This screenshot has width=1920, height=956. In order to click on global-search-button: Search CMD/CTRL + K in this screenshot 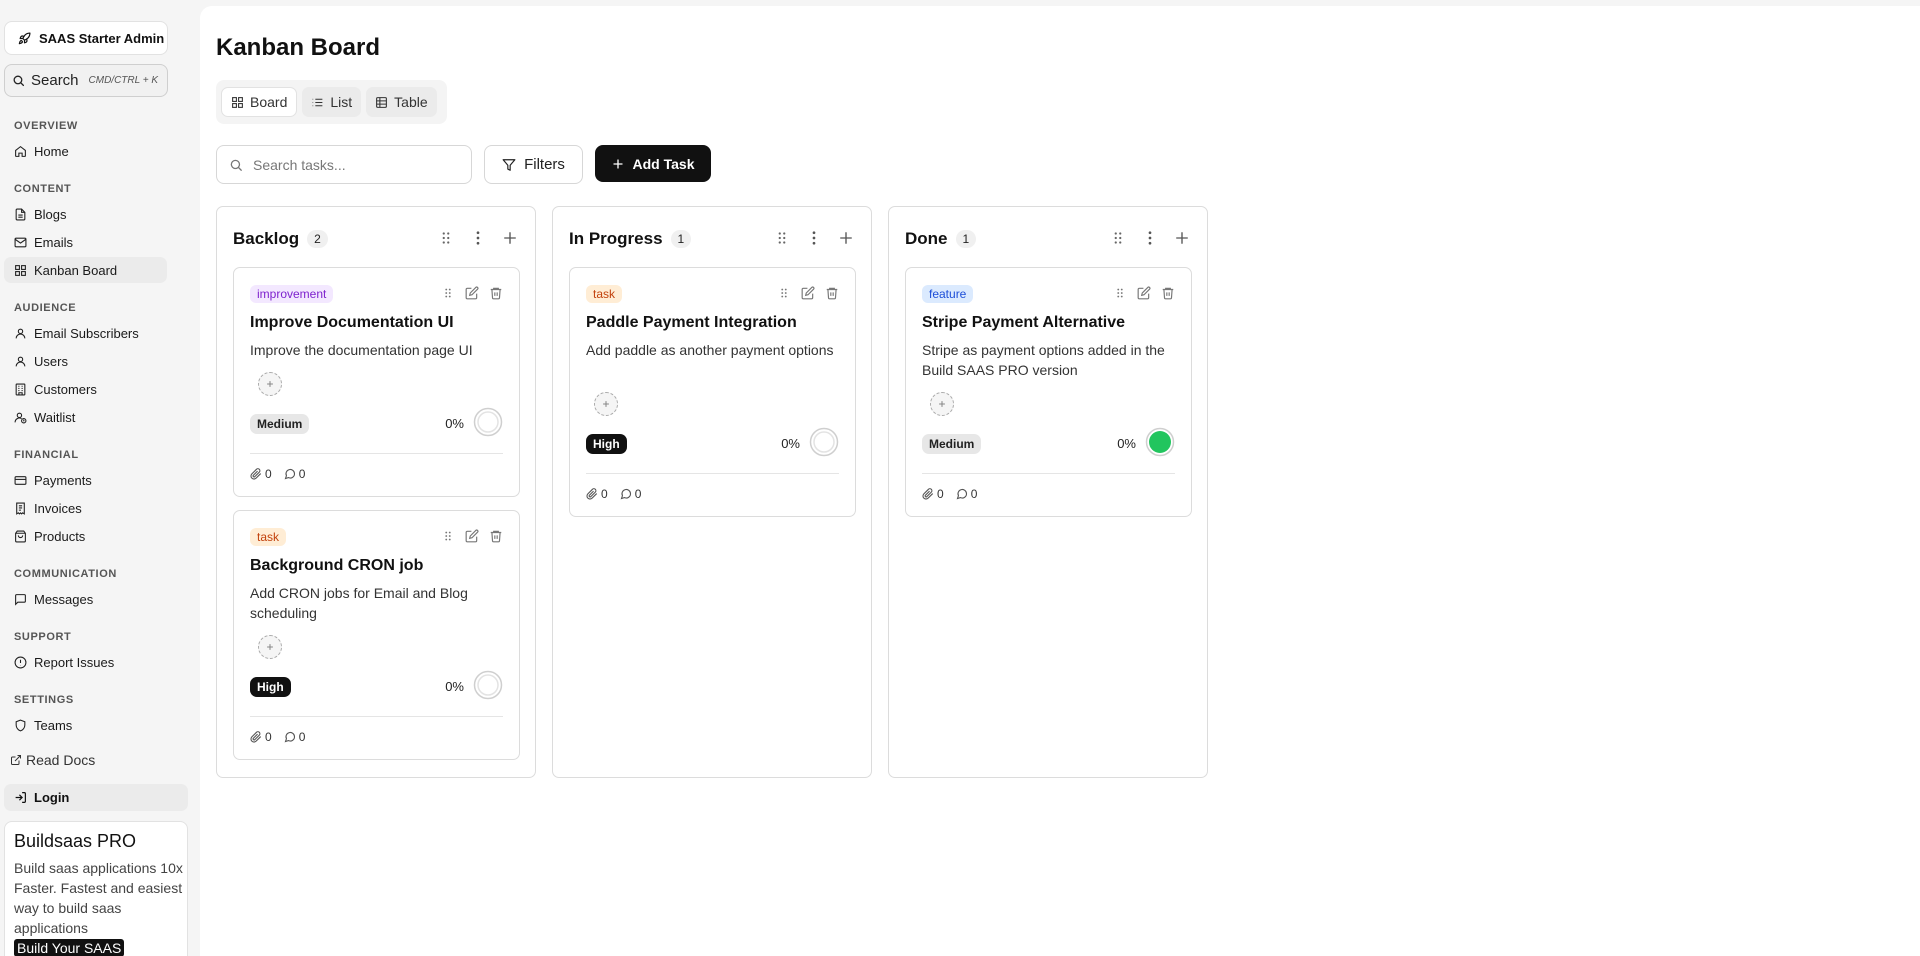, I will do `click(86, 80)`.